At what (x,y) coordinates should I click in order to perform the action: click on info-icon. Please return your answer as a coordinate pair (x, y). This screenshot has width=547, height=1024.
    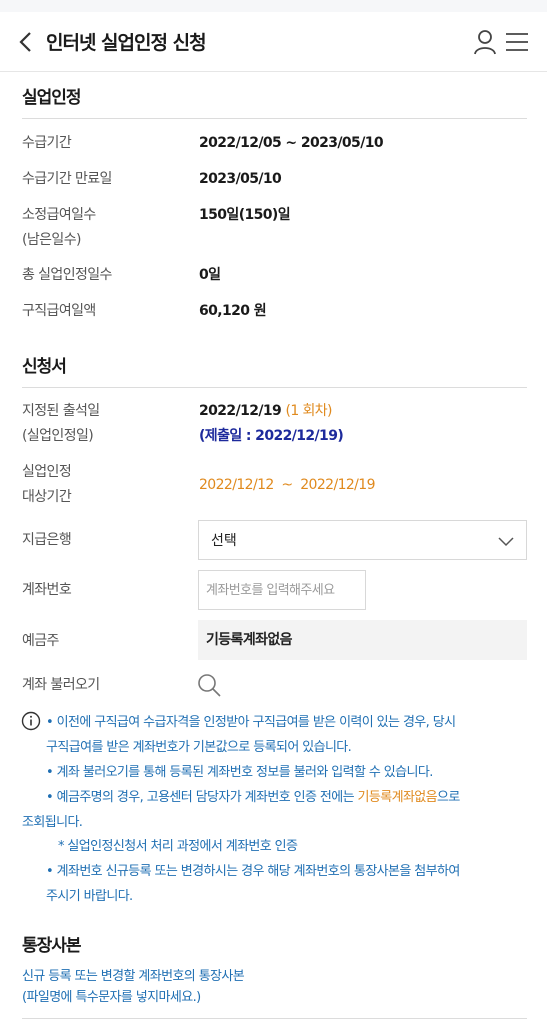
    Looking at the image, I should click on (31, 721).